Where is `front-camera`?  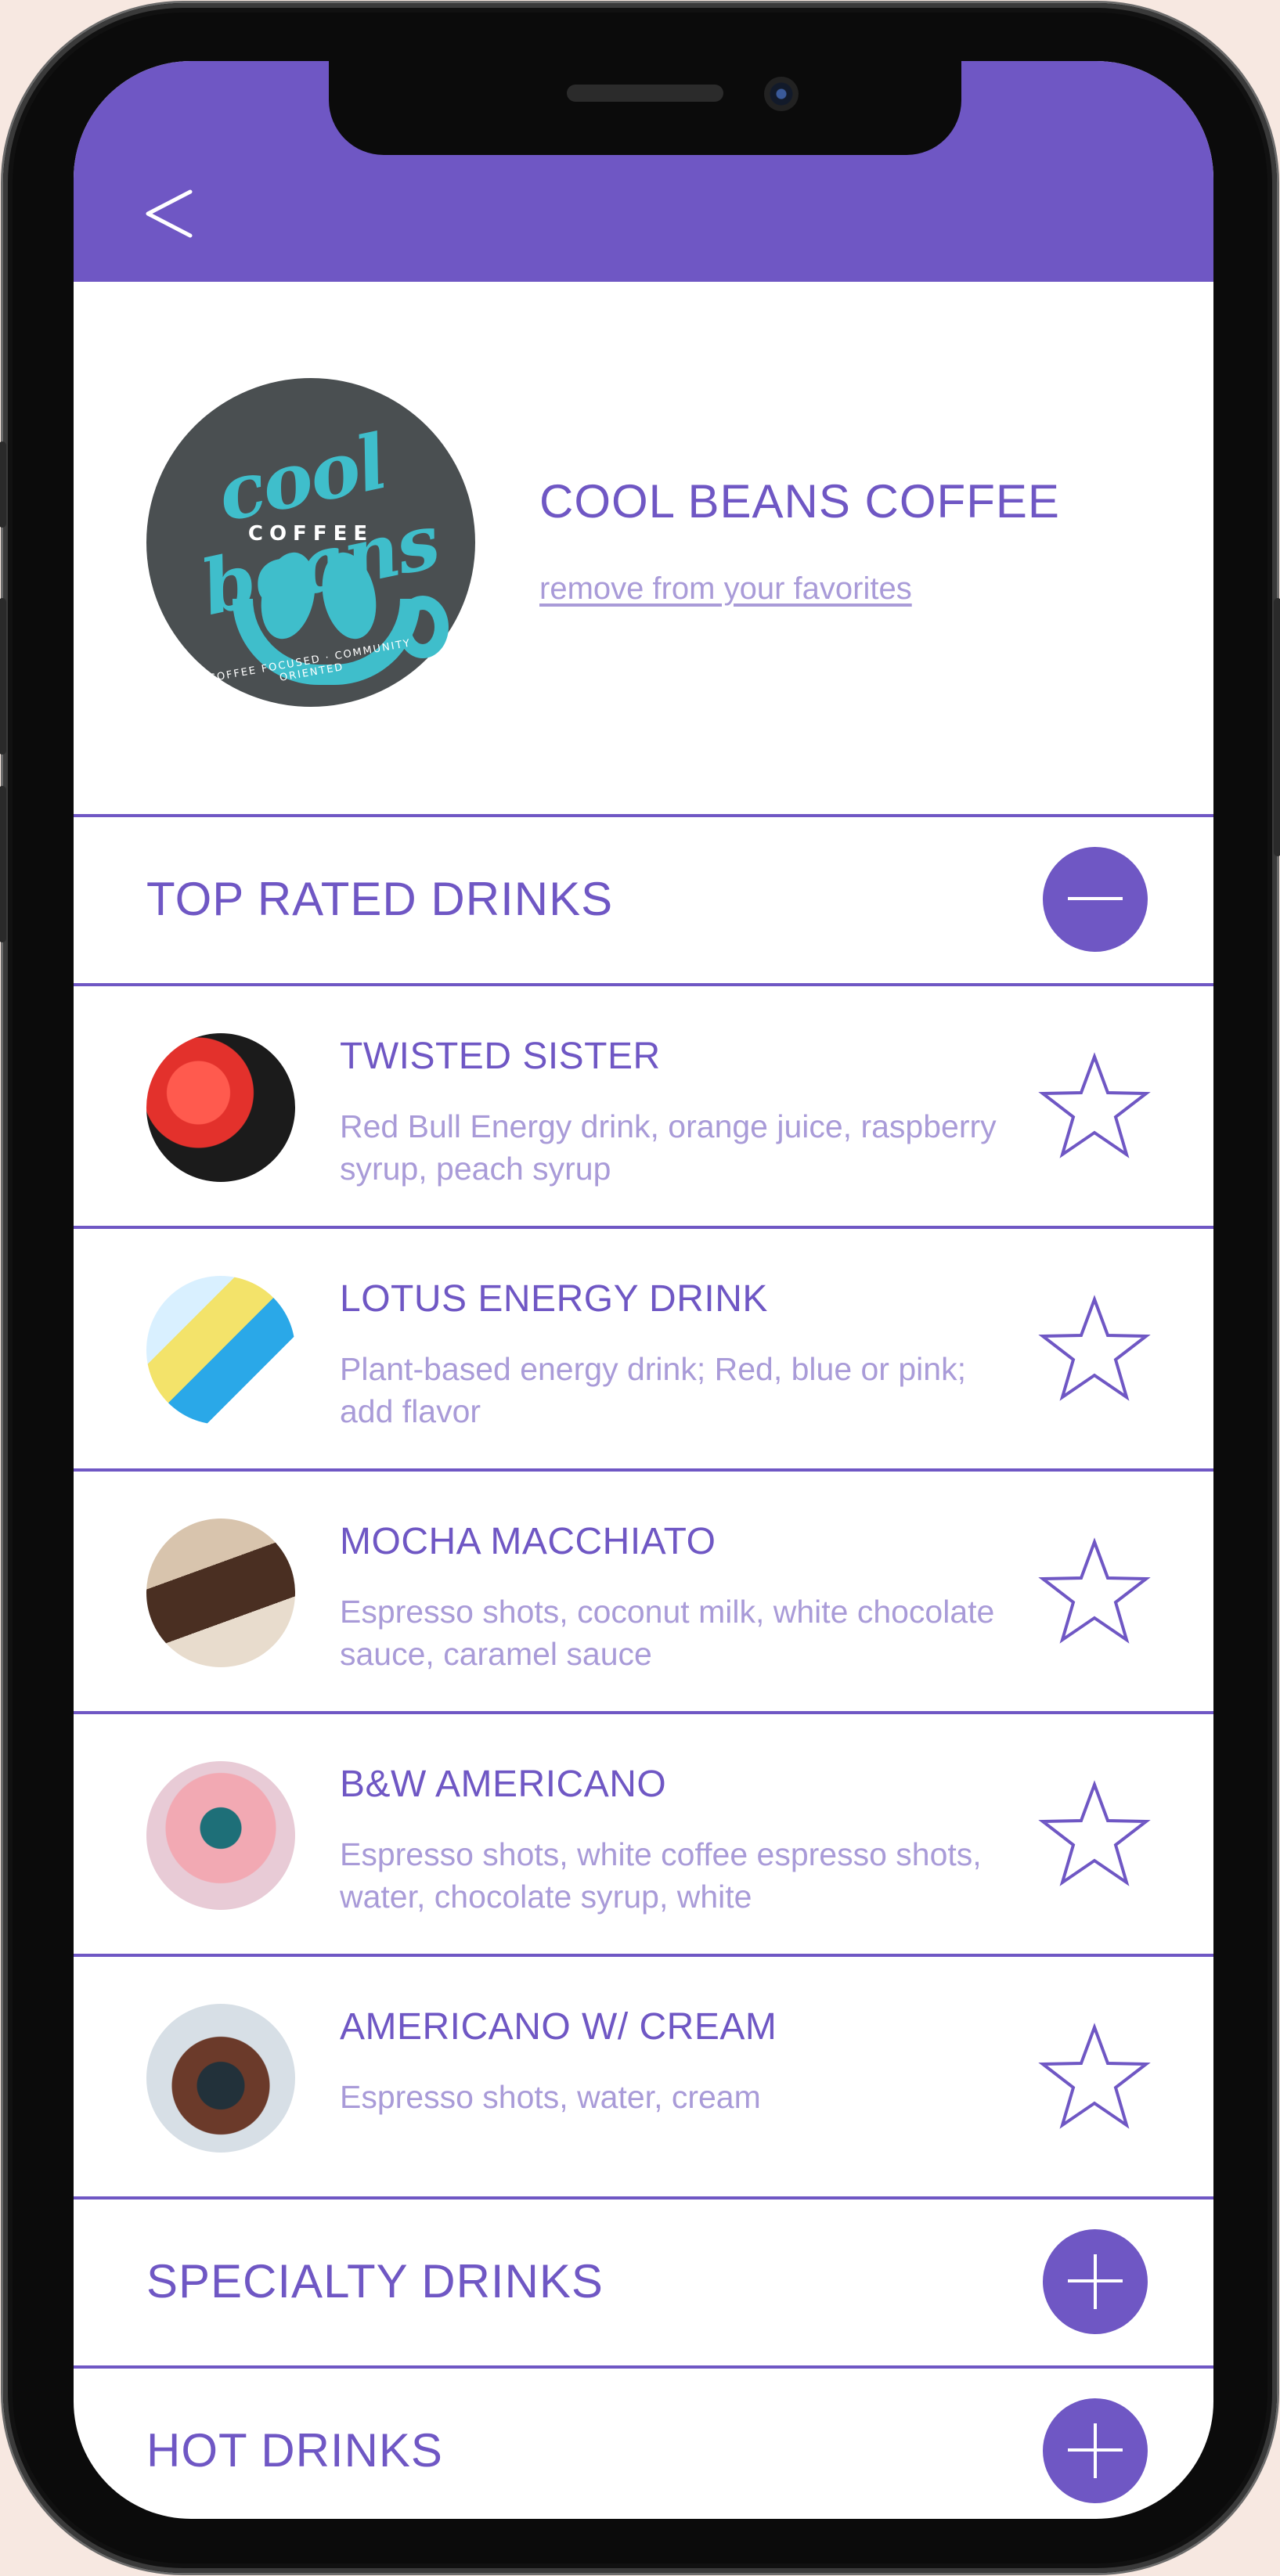 front-camera is located at coordinates (781, 94).